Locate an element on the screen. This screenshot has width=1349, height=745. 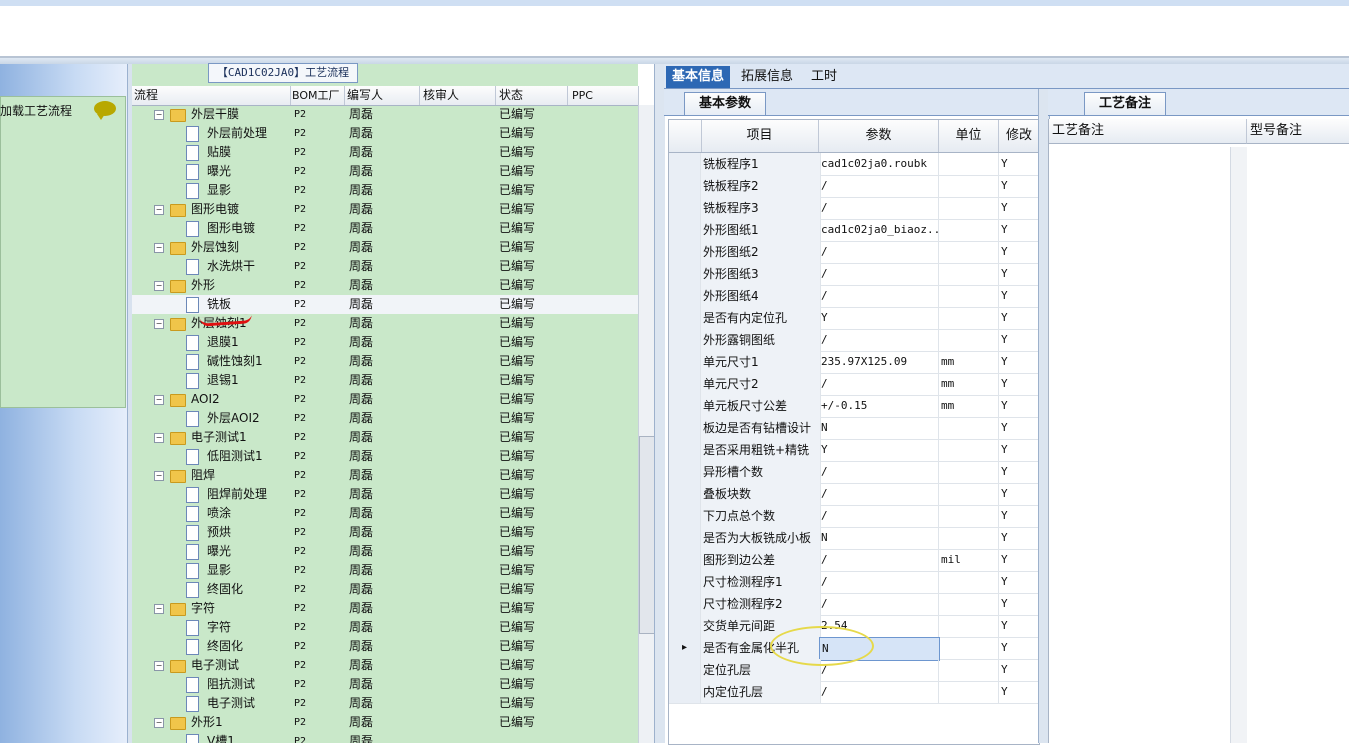
tree-step-row: 显影 P2 周磊 已编写 is located at coordinates (385, 190).